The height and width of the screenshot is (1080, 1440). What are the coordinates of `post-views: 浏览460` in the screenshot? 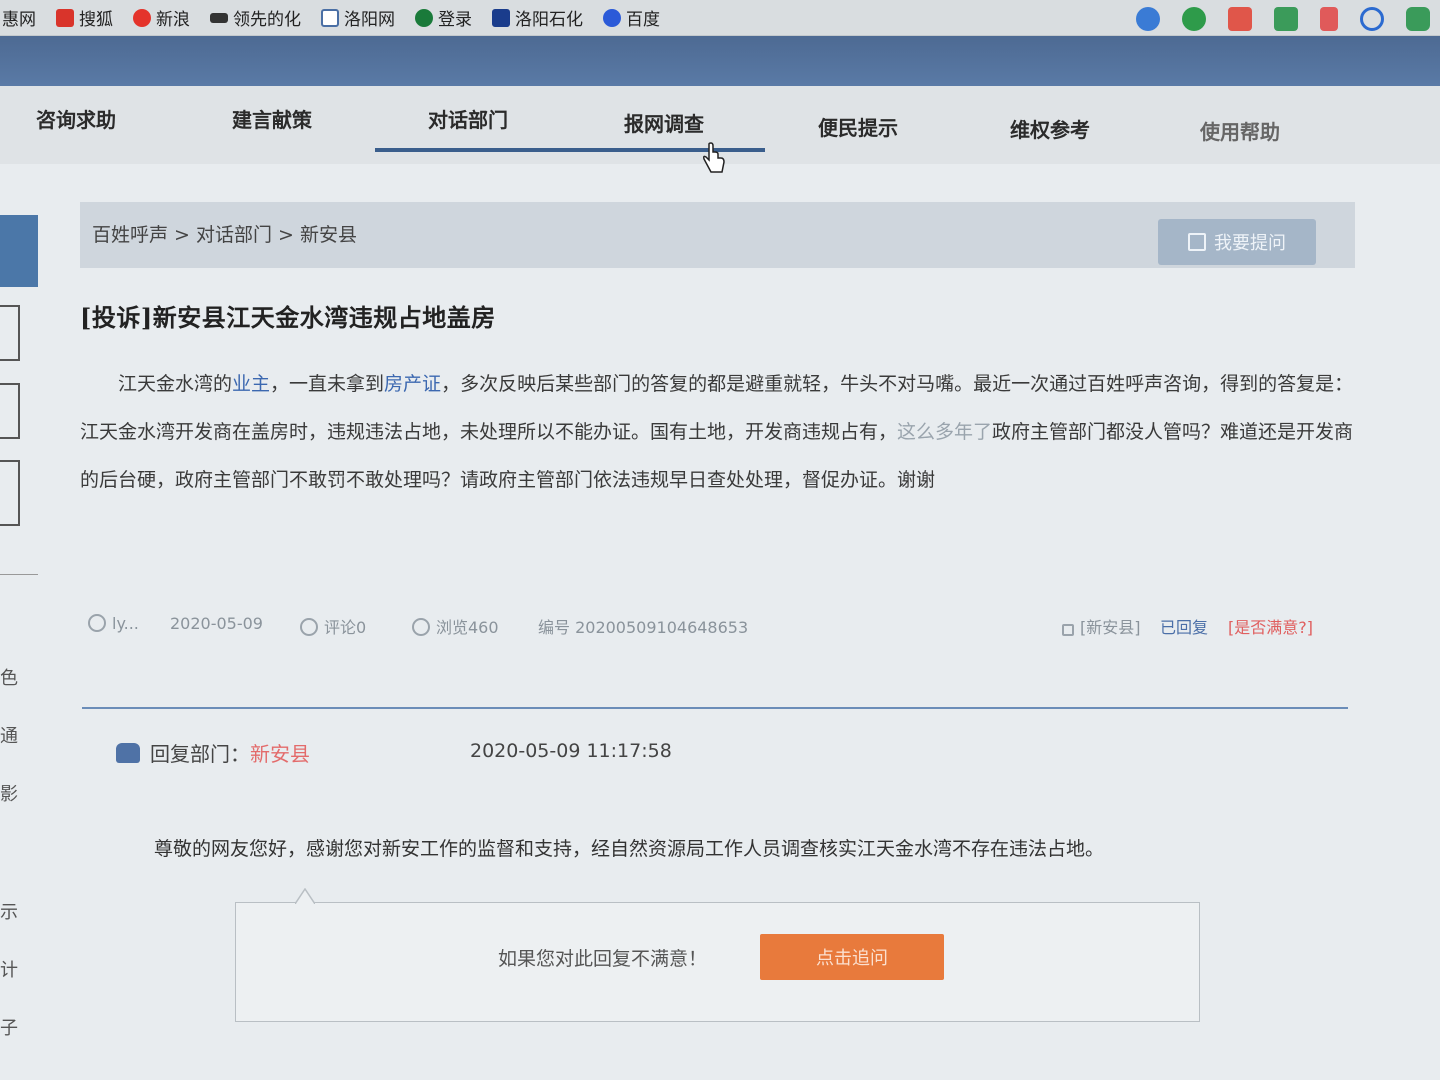 It's located at (467, 627).